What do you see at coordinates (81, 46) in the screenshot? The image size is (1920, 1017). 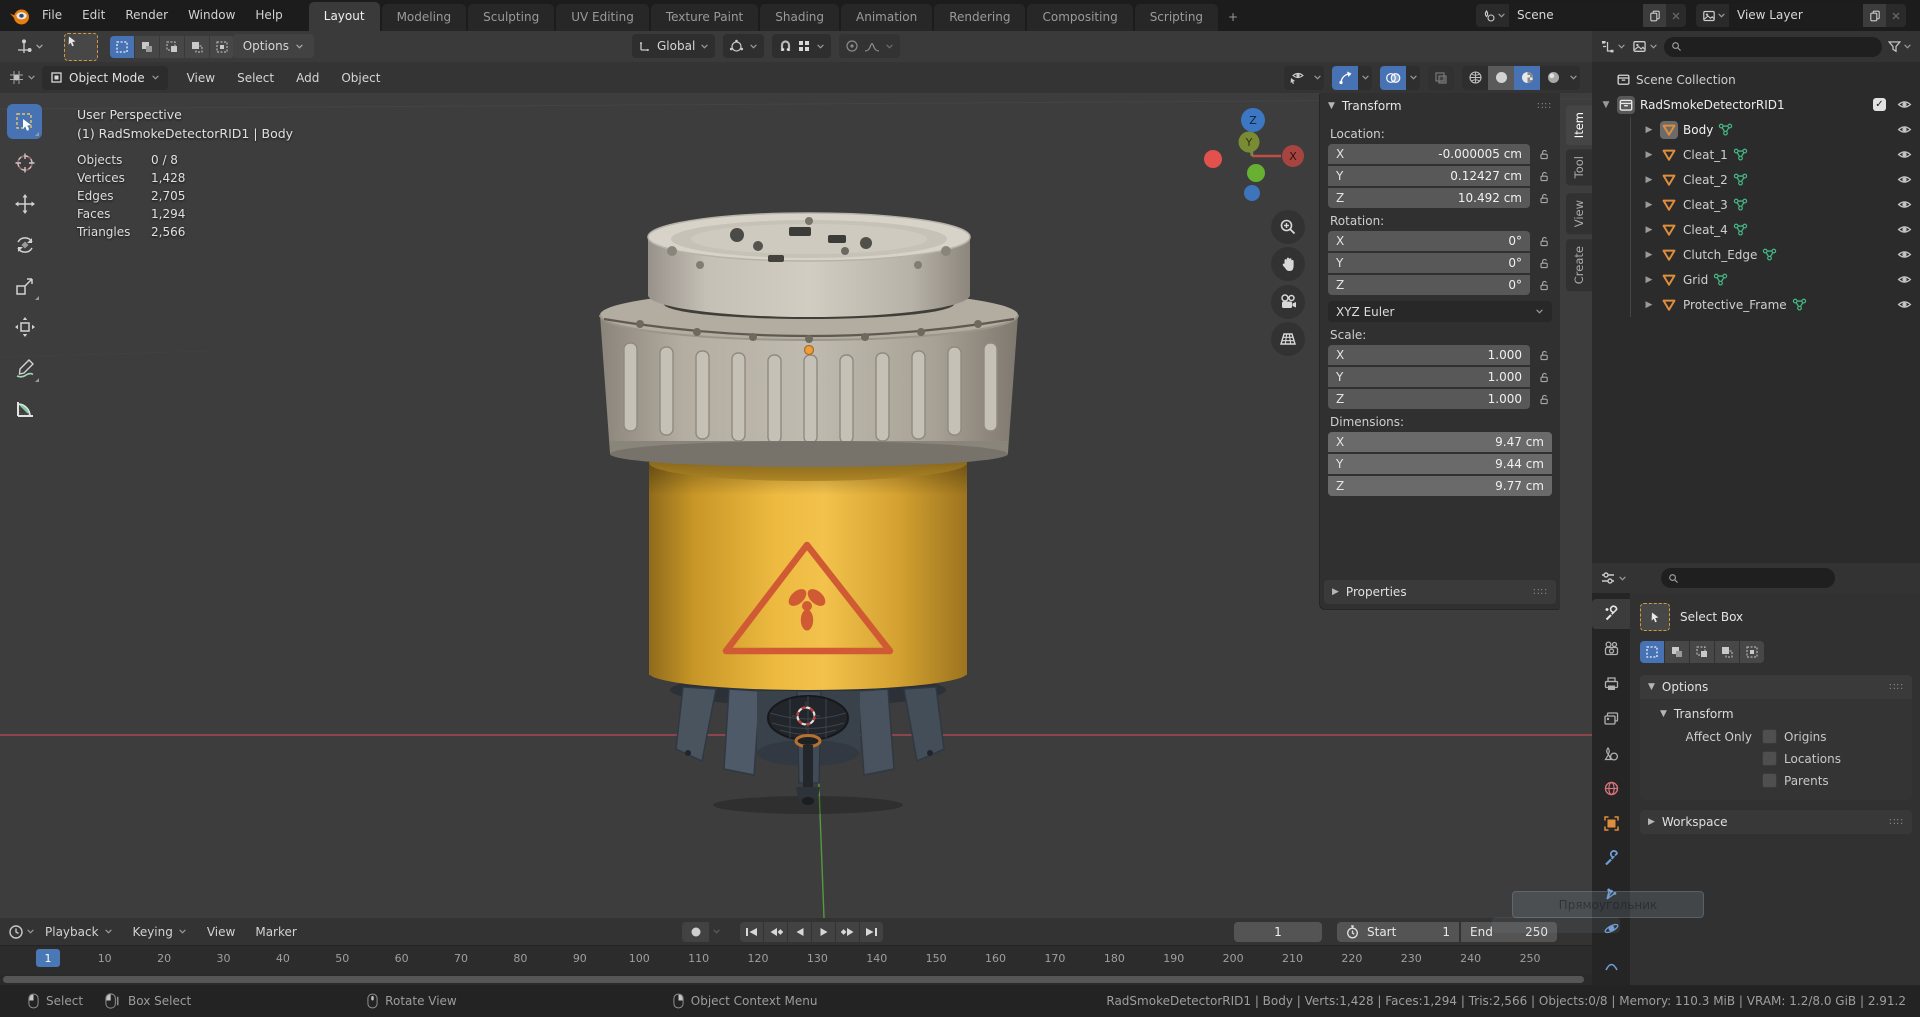 I see `active-tool-button` at bounding box center [81, 46].